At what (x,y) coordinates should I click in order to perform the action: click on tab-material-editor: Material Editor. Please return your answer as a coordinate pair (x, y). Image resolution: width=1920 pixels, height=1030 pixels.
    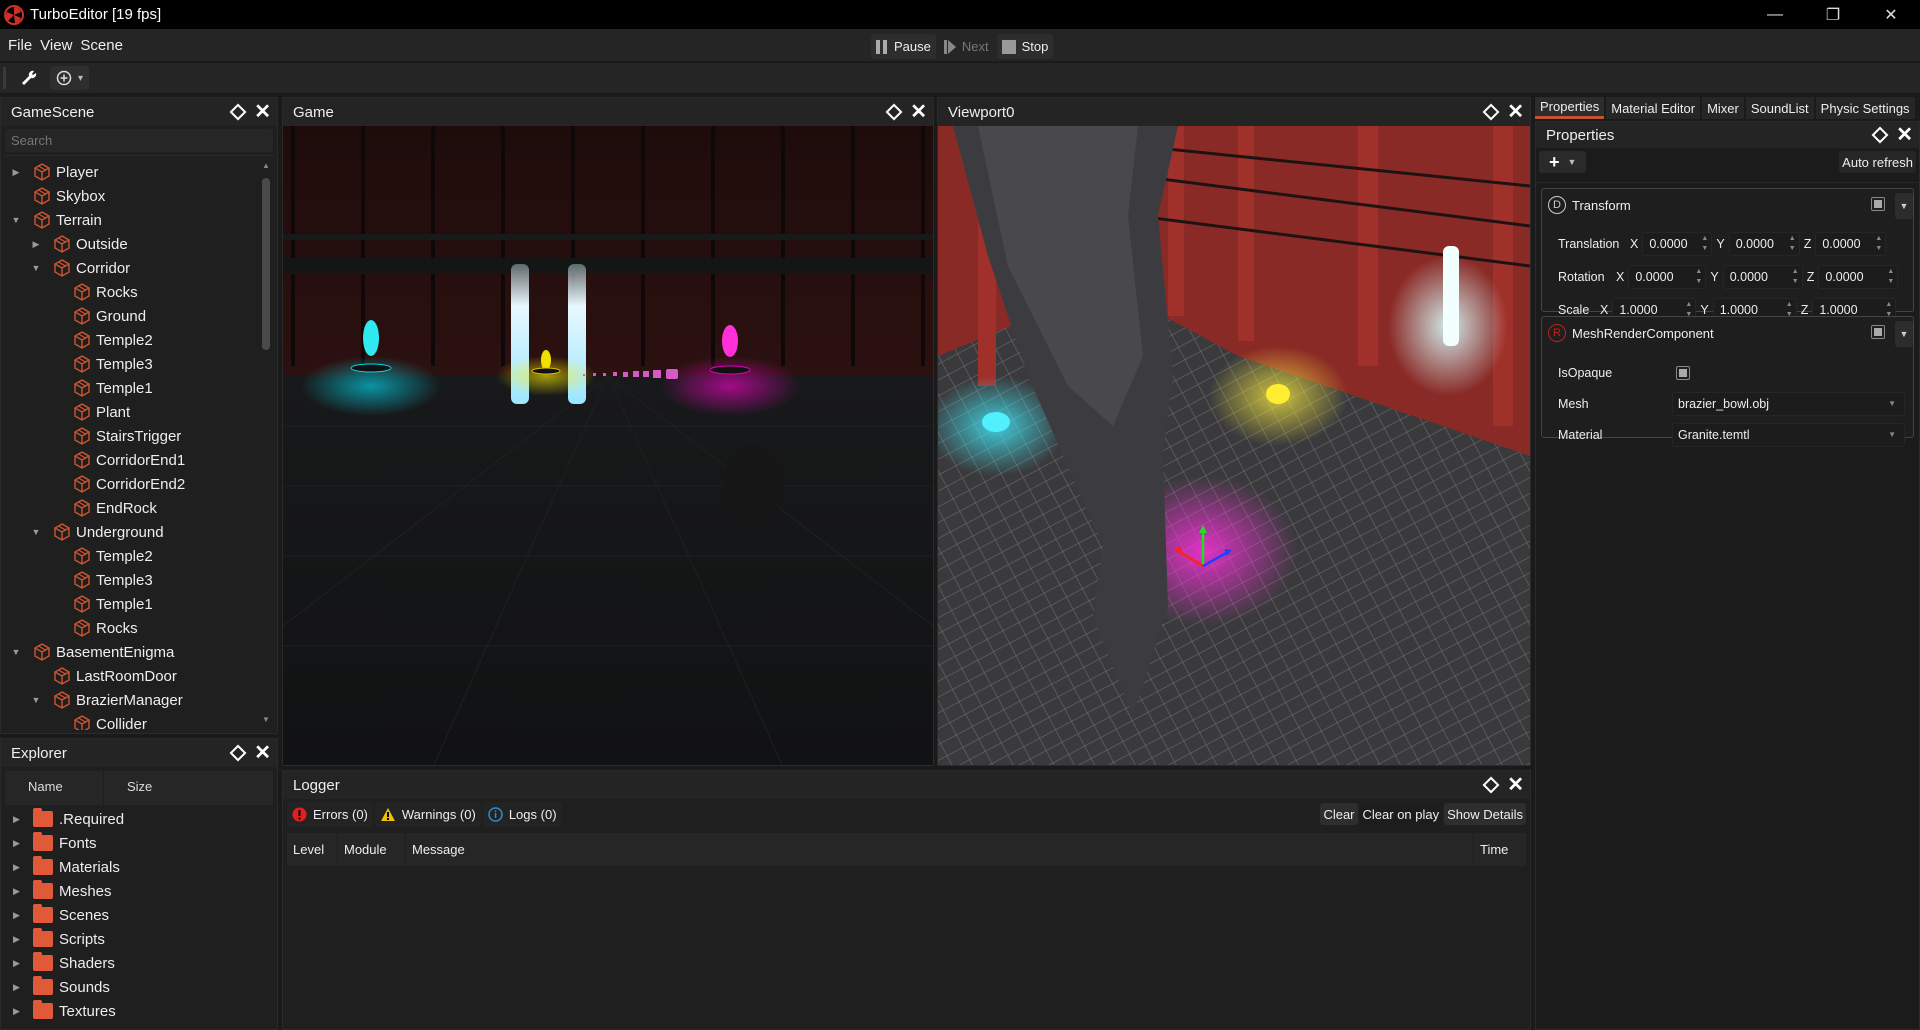
    Looking at the image, I should click on (1653, 108).